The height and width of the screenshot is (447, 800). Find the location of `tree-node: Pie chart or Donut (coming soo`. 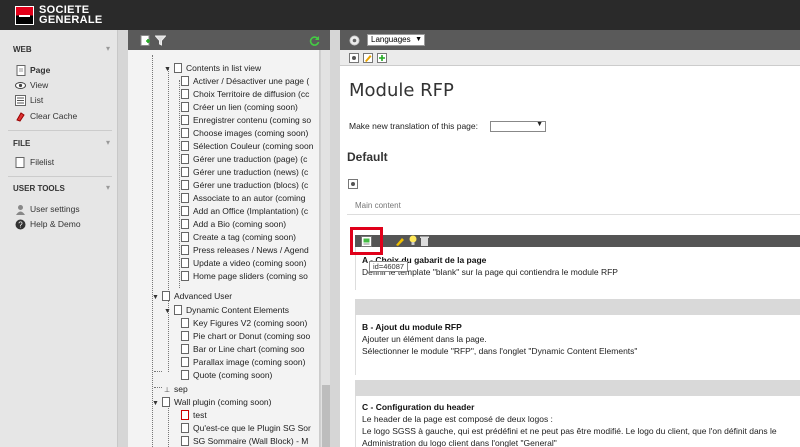

tree-node: Pie chart or Donut (coming soo is located at coordinates (245, 336).